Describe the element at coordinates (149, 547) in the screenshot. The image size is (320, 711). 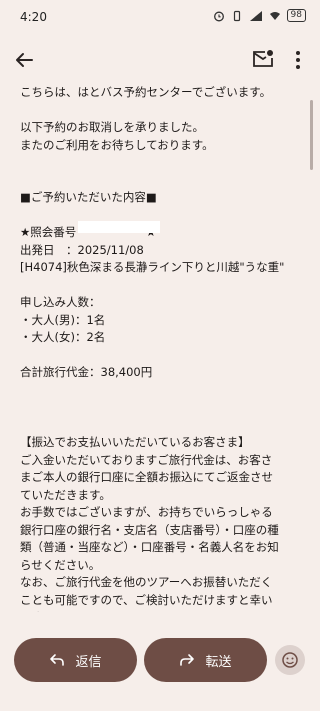
I see `email-line: 類（普通・当座など）・口座番号・名義人名をお知` at that location.